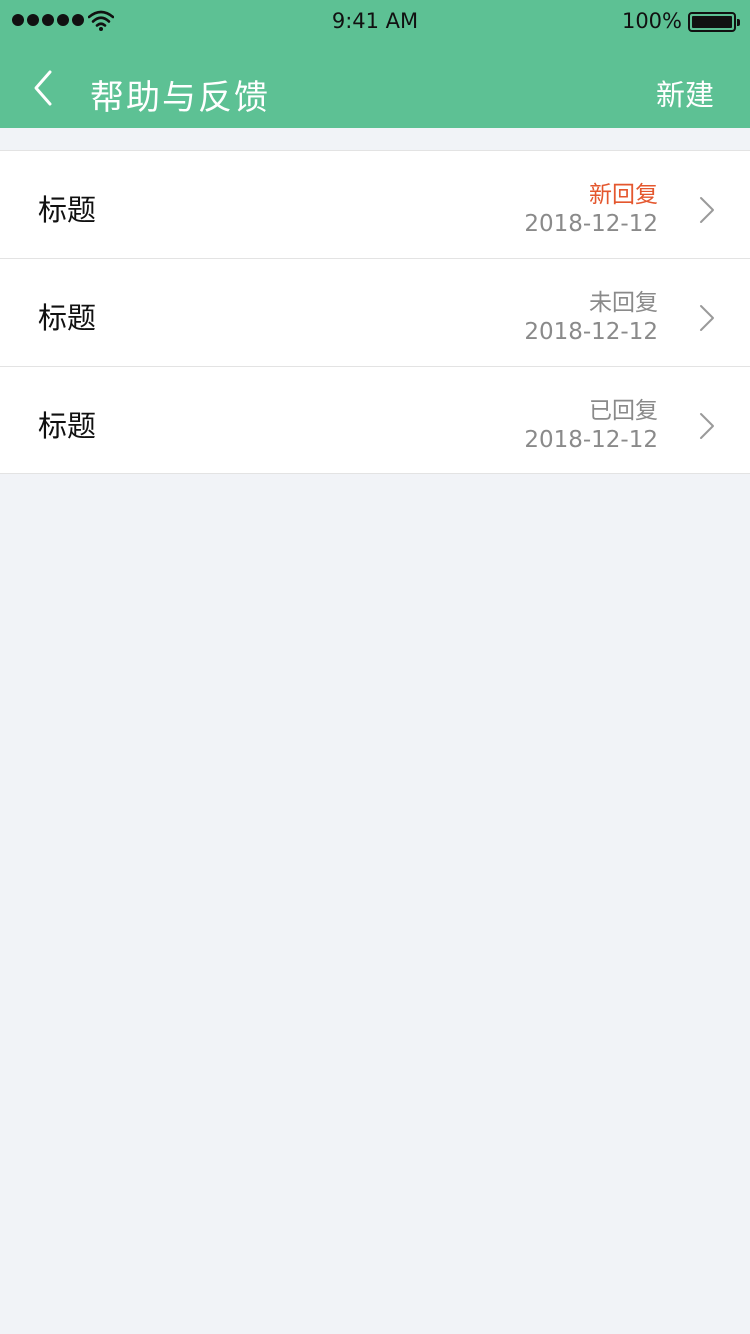 This screenshot has width=750, height=1334. Describe the element at coordinates (591, 426) in the screenshot. I see `item-meta: 已回复 2018-12-12` at that location.